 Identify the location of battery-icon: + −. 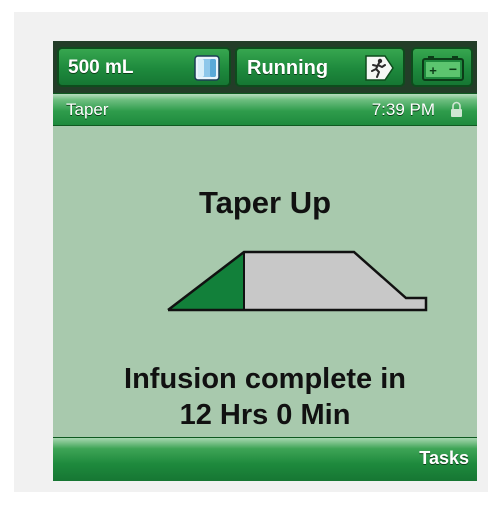
(443, 68).